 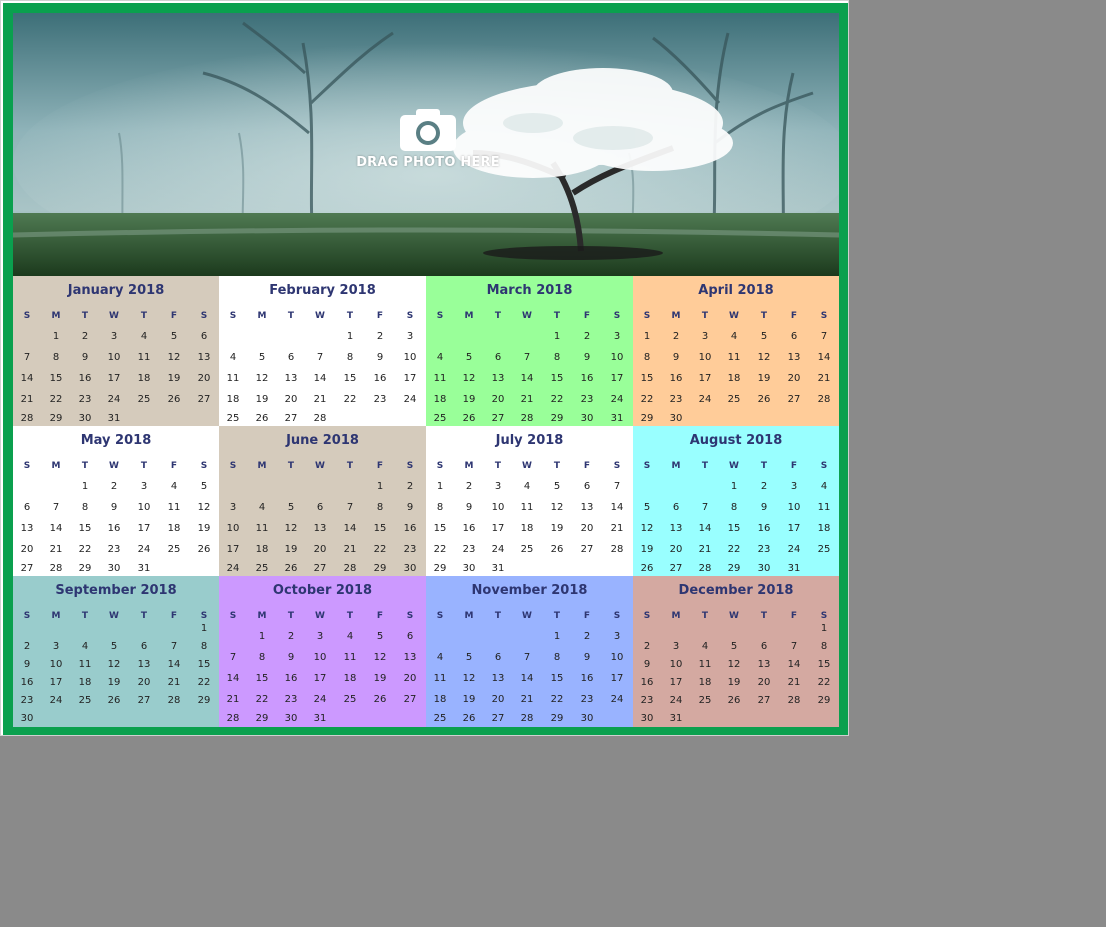 I want to click on day-cell: 7, so click(x=824, y=336).